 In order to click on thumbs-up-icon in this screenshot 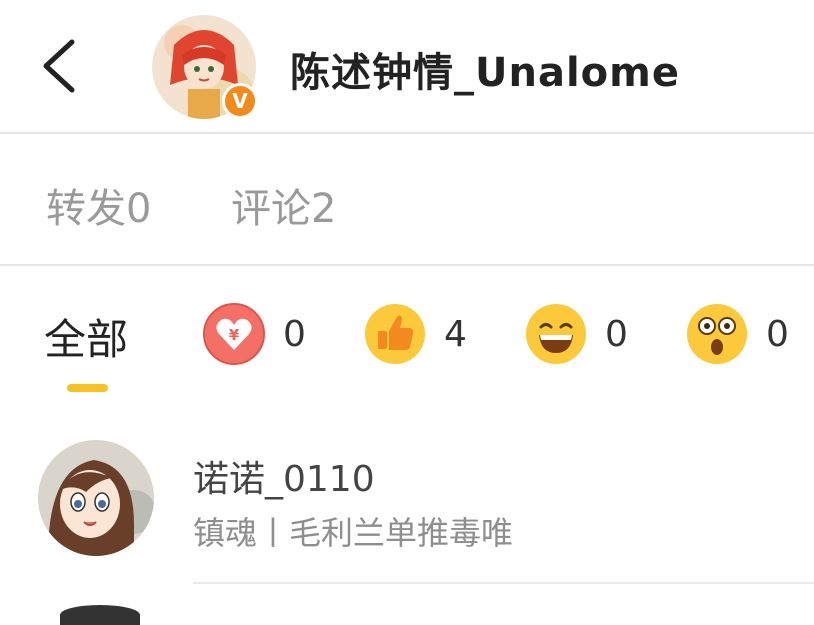, I will do `click(395, 334)`.